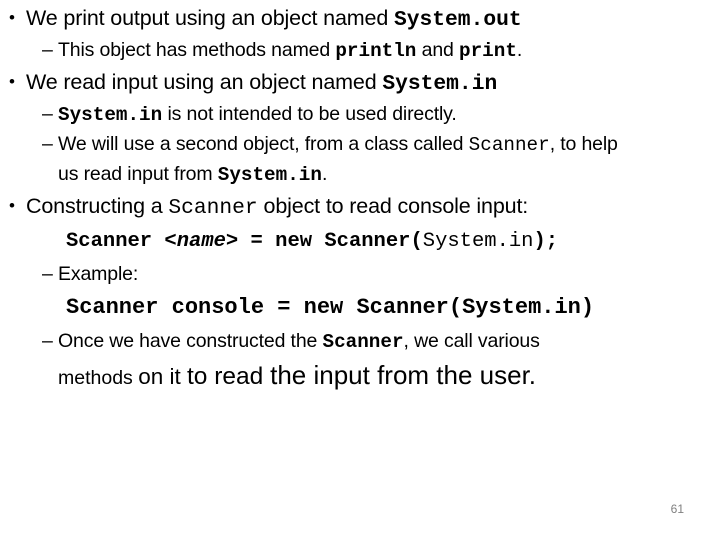 The image size is (720, 540). I want to click on subbullet-text-tail: , we call various, so click(471, 341).